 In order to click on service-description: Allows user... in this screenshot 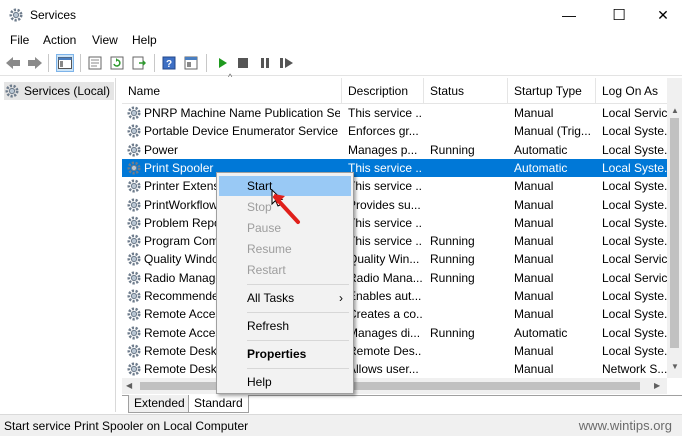, I will do `click(383, 369)`.